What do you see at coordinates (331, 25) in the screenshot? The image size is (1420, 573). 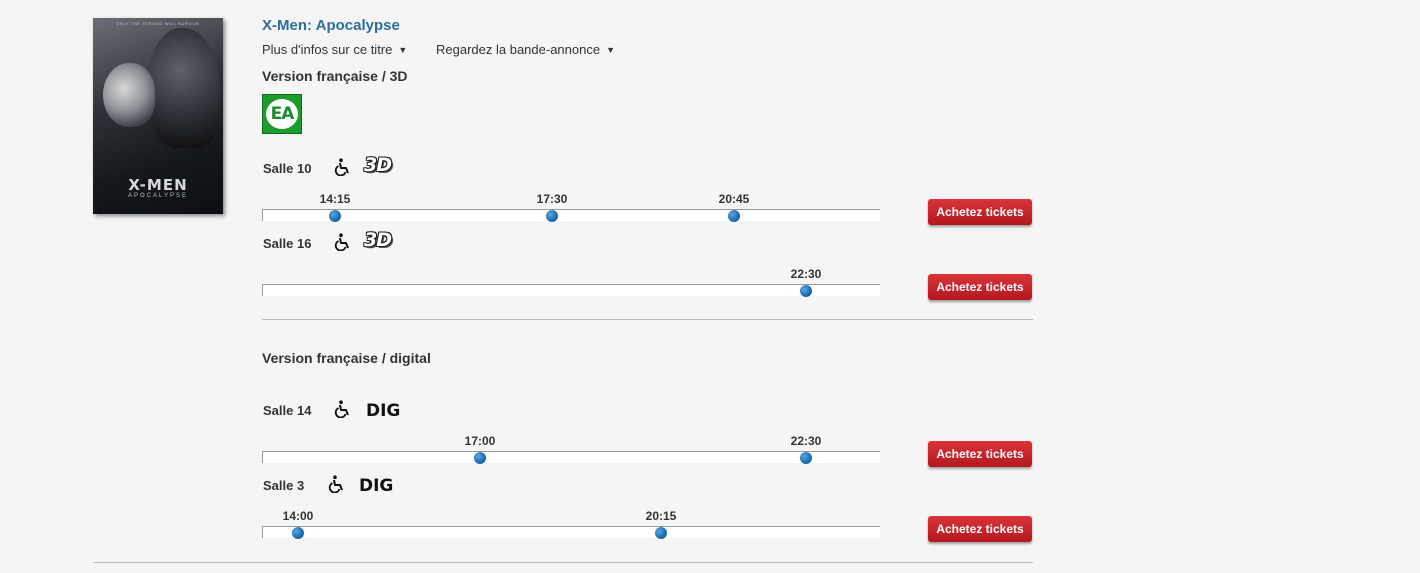 I see `movie-title-link: X-Men: Apocalypse` at bounding box center [331, 25].